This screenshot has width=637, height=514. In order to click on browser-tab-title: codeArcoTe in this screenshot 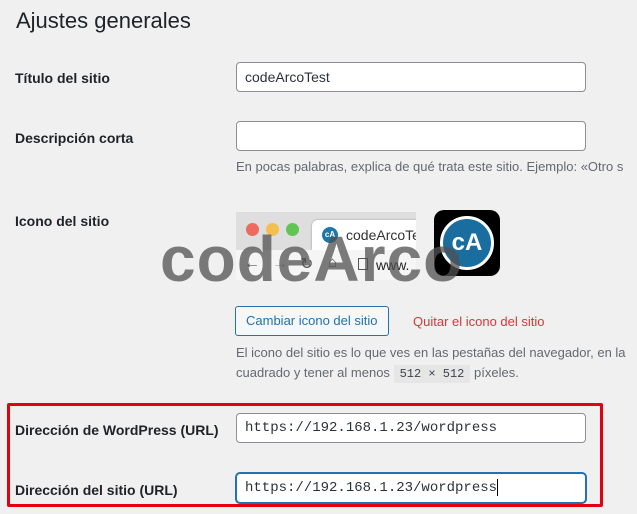, I will do `click(381, 235)`.